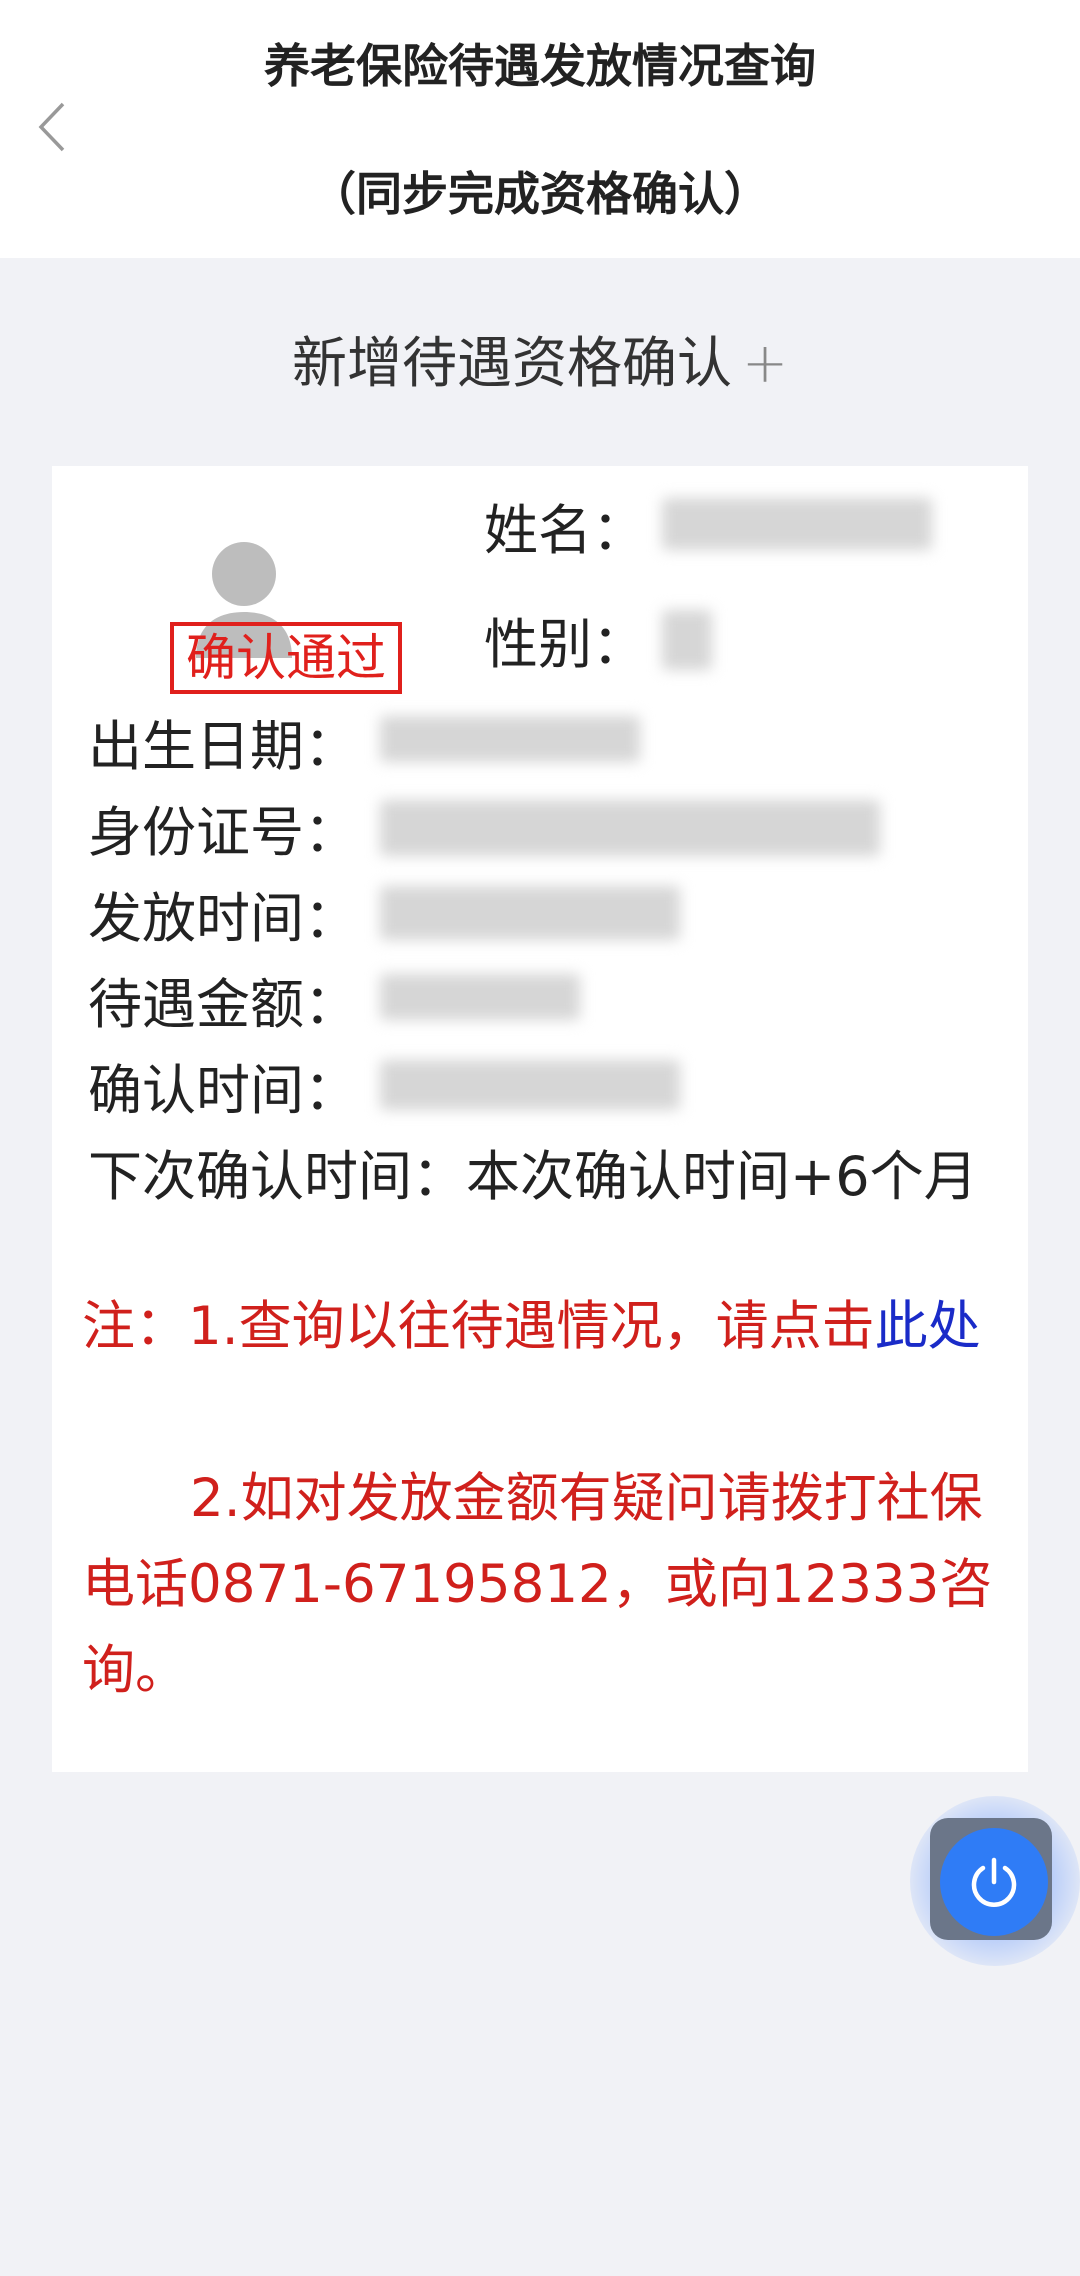 The height and width of the screenshot is (2276, 1080). I want to click on payment-time-label: 发放时间：, so click(223, 918).